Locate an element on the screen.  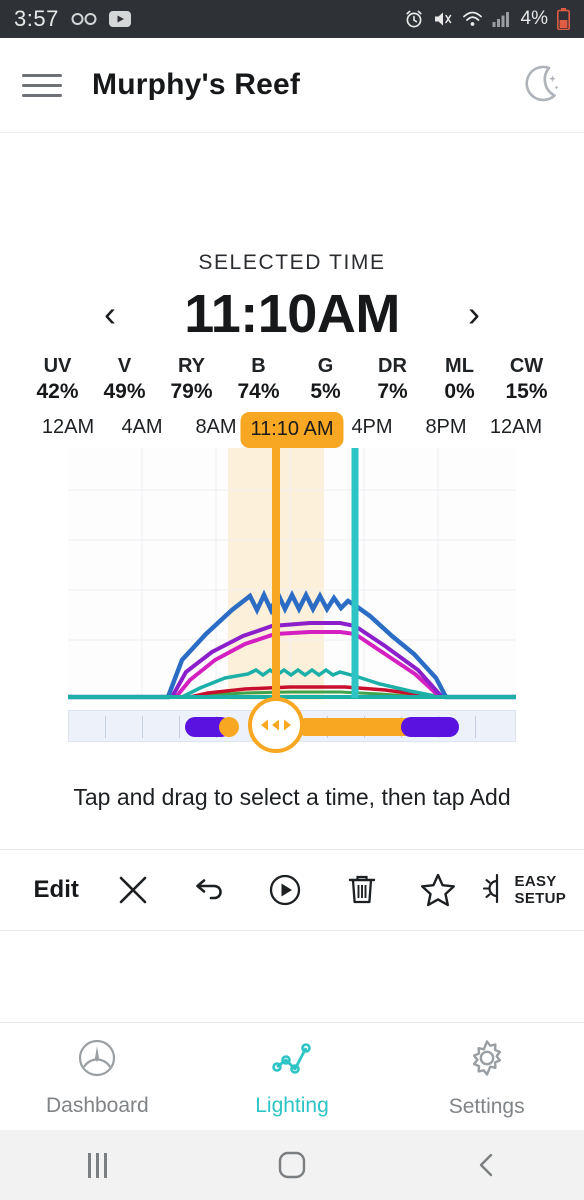
gear-icon is located at coordinates (487, 1060).